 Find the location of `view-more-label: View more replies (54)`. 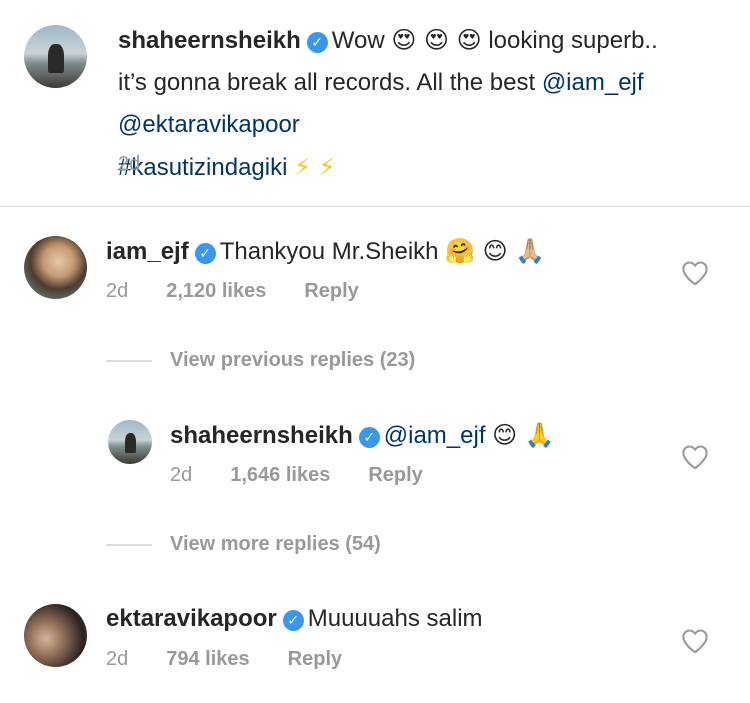

view-more-label: View more replies (54) is located at coordinates (275, 544).